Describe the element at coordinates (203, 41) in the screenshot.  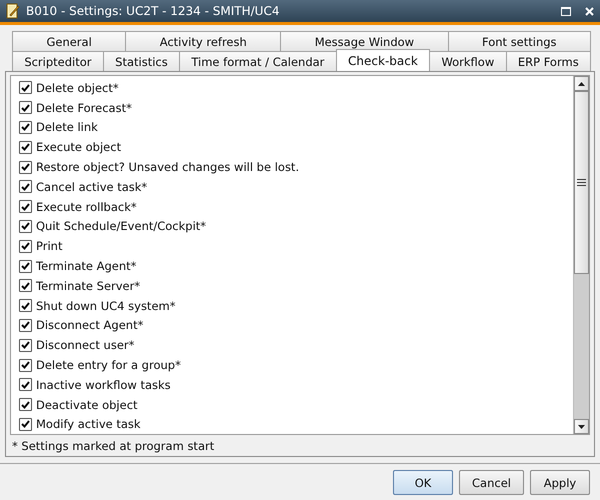
I see `tab: Activity refresh` at that location.